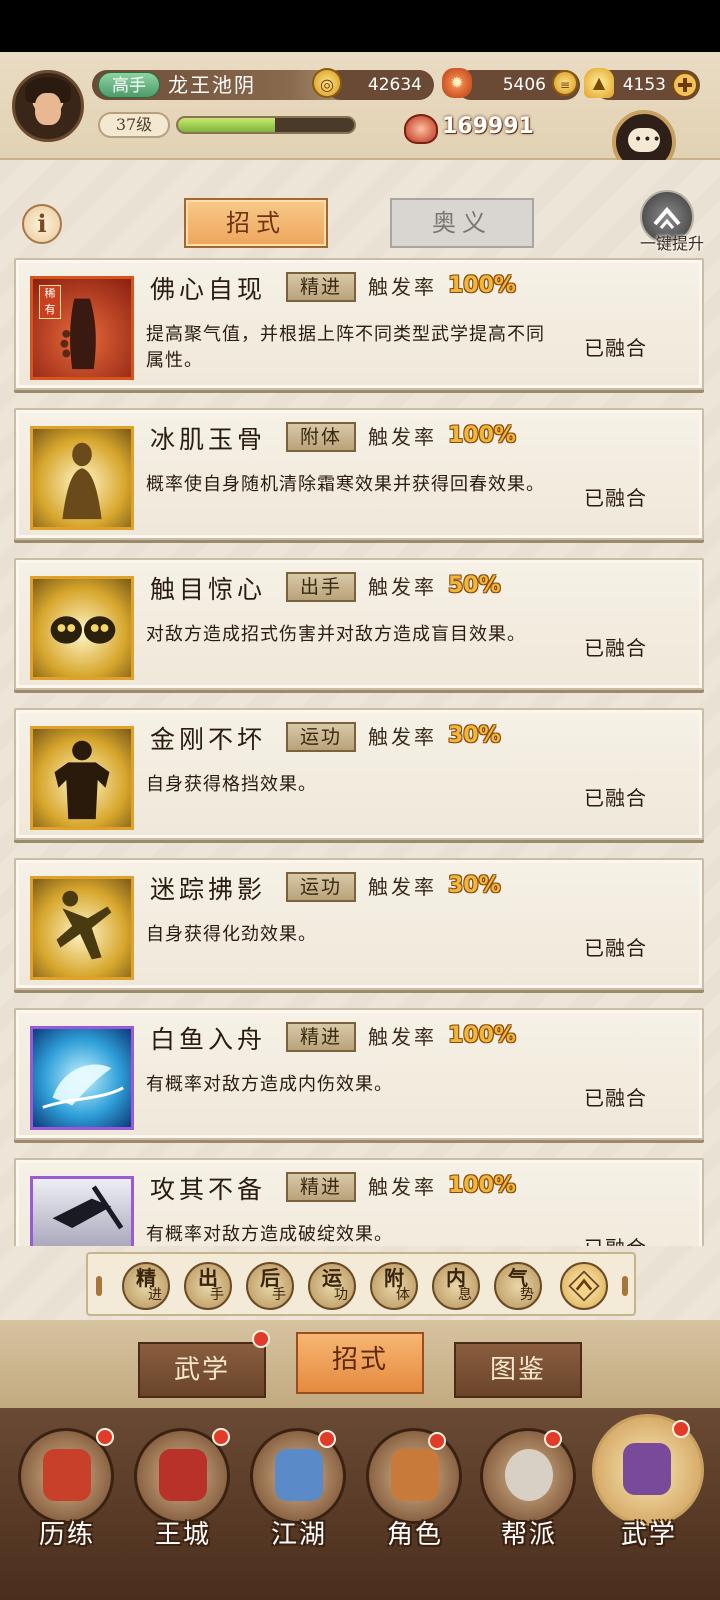 The height and width of the screenshot is (1600, 720). I want to click on nav-royal-city: 王城, so click(183, 1512).